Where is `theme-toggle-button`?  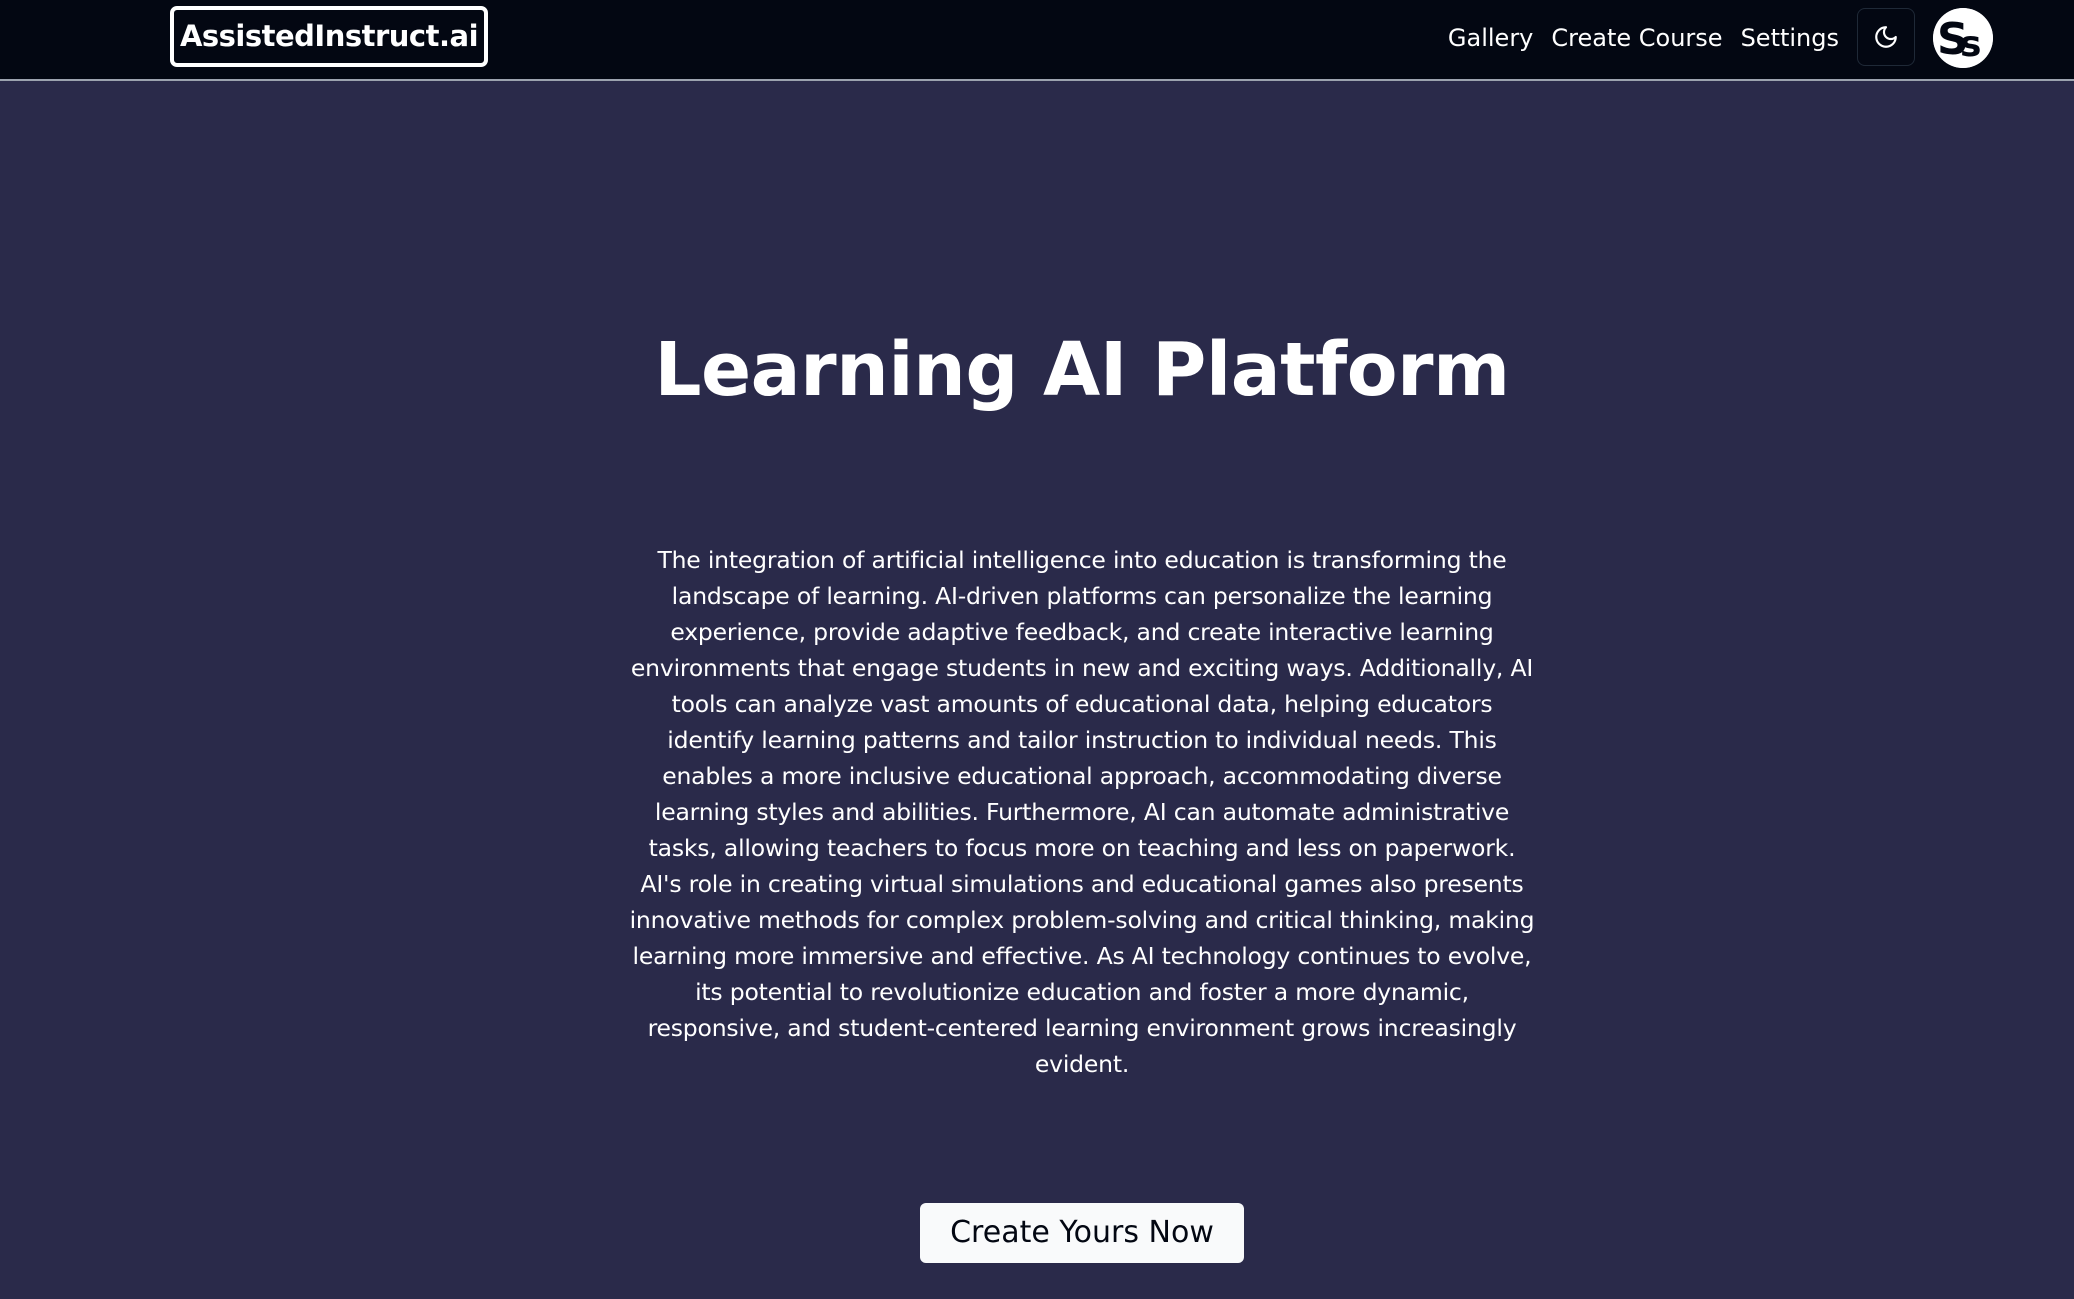 theme-toggle-button is located at coordinates (1886, 37).